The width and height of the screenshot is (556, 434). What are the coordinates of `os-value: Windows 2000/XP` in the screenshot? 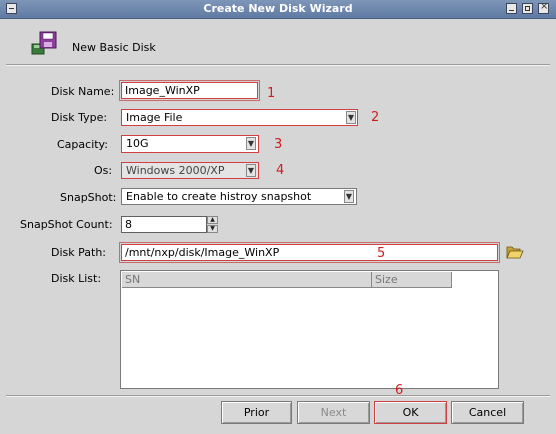 It's located at (175, 170).